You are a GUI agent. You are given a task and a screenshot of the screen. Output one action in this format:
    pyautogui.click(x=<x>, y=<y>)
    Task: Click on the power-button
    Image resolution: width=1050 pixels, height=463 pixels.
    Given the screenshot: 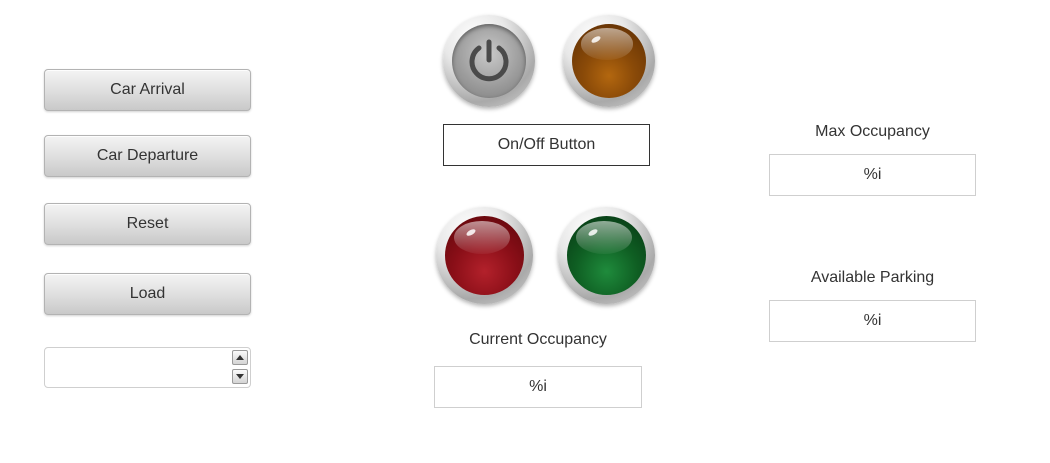 What is the action you would take?
    pyautogui.click(x=489, y=61)
    